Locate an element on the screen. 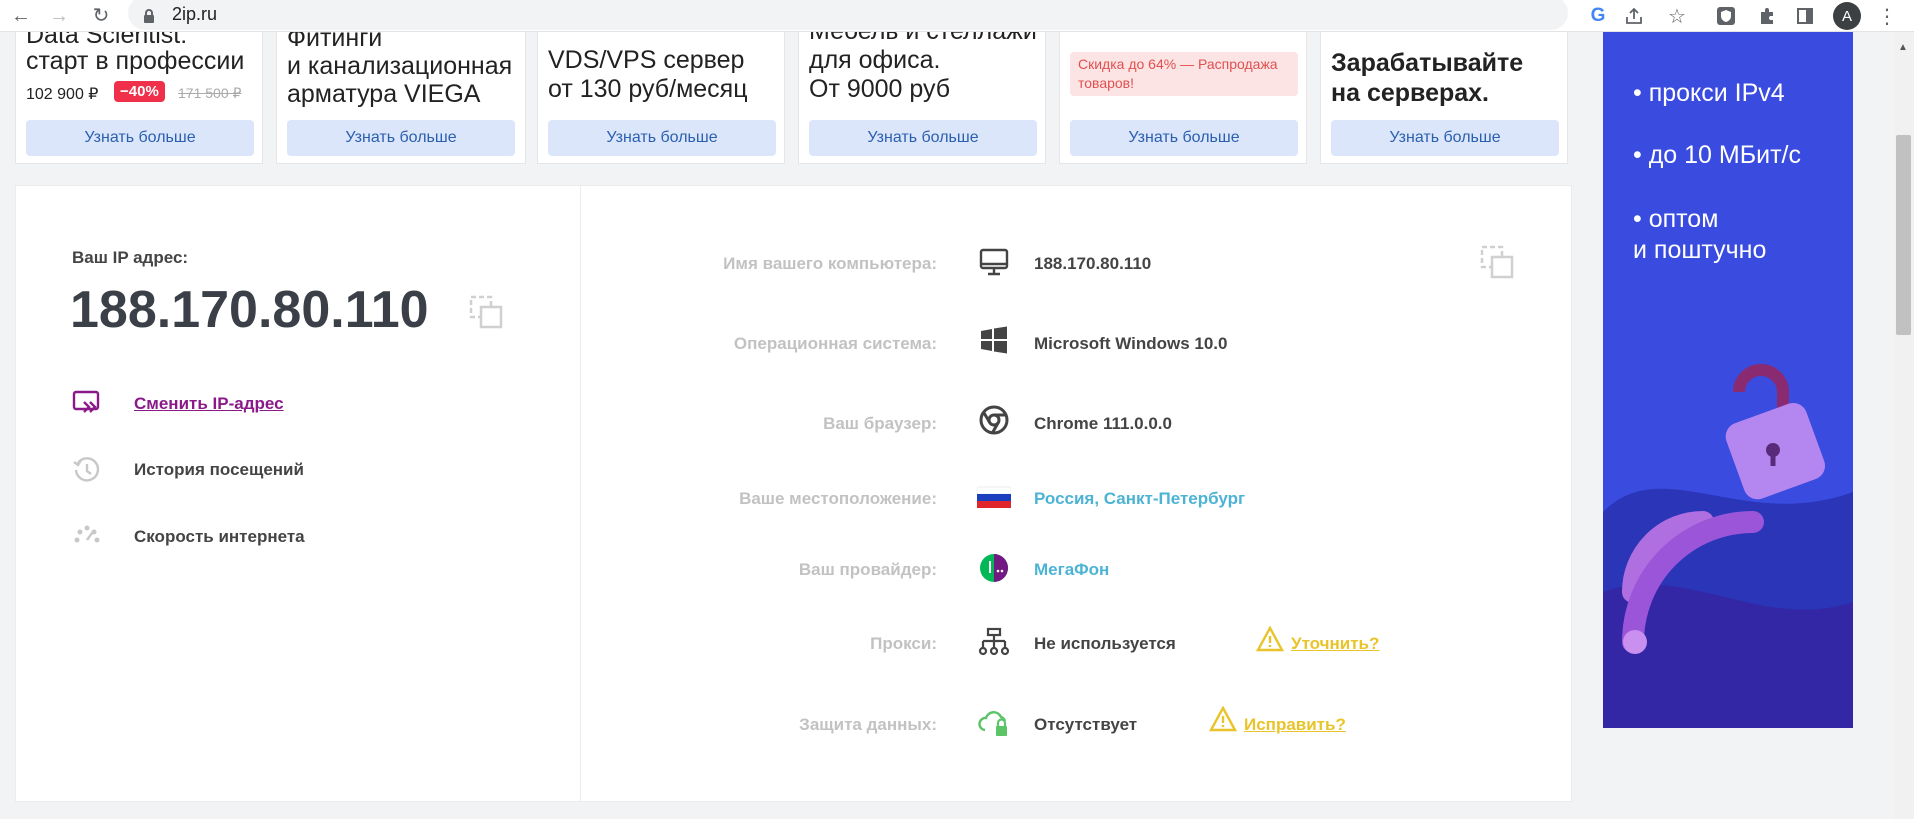  menu-kebab-icon: ⋮ is located at coordinates (1887, 16).